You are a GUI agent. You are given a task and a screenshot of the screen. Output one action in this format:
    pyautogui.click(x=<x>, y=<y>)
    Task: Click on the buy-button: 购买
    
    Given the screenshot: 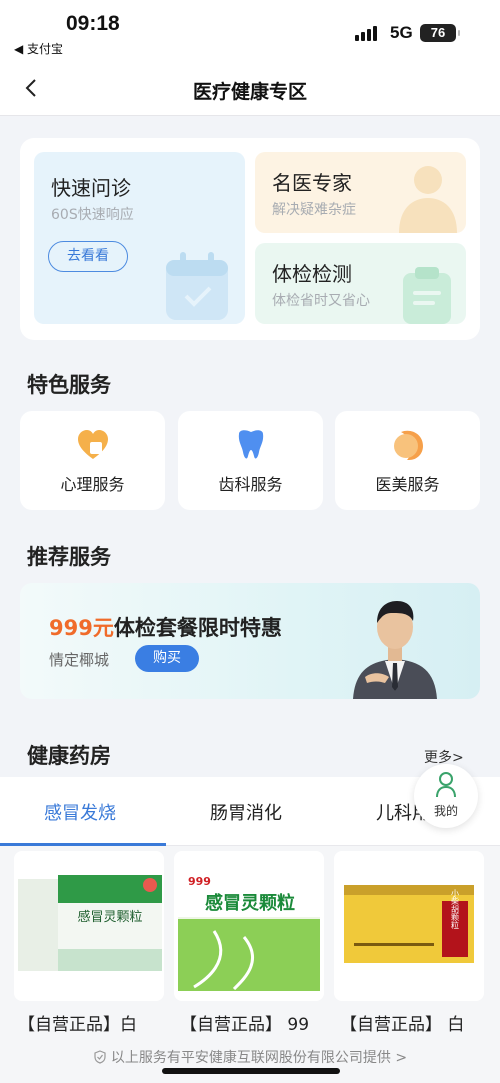 What is the action you would take?
    pyautogui.click(x=167, y=658)
    